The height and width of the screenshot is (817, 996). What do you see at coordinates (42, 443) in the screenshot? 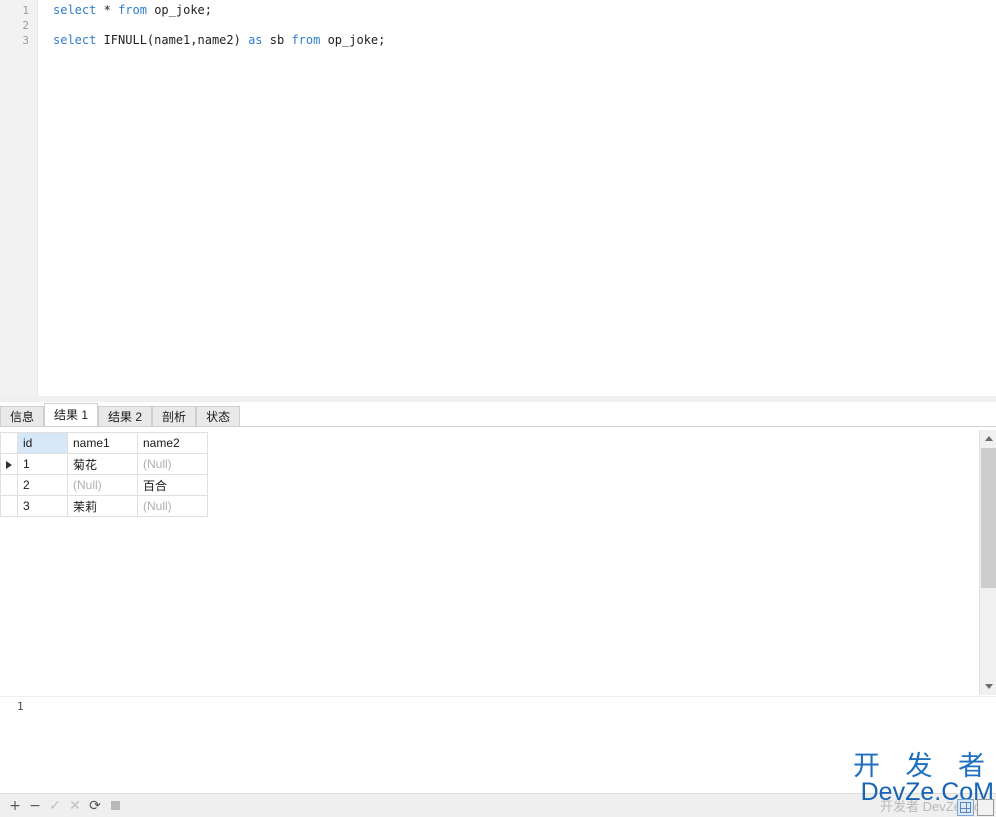
I see `column-header-id: id` at bounding box center [42, 443].